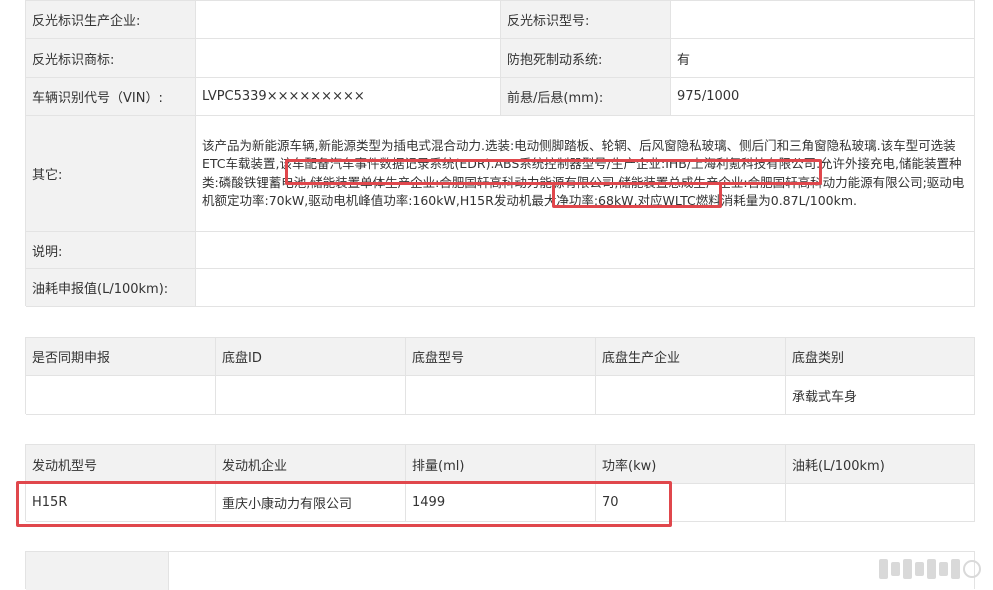 Image resolution: width=993 pixels, height=590 pixels. I want to click on chassis-same-period-value, so click(121, 395).